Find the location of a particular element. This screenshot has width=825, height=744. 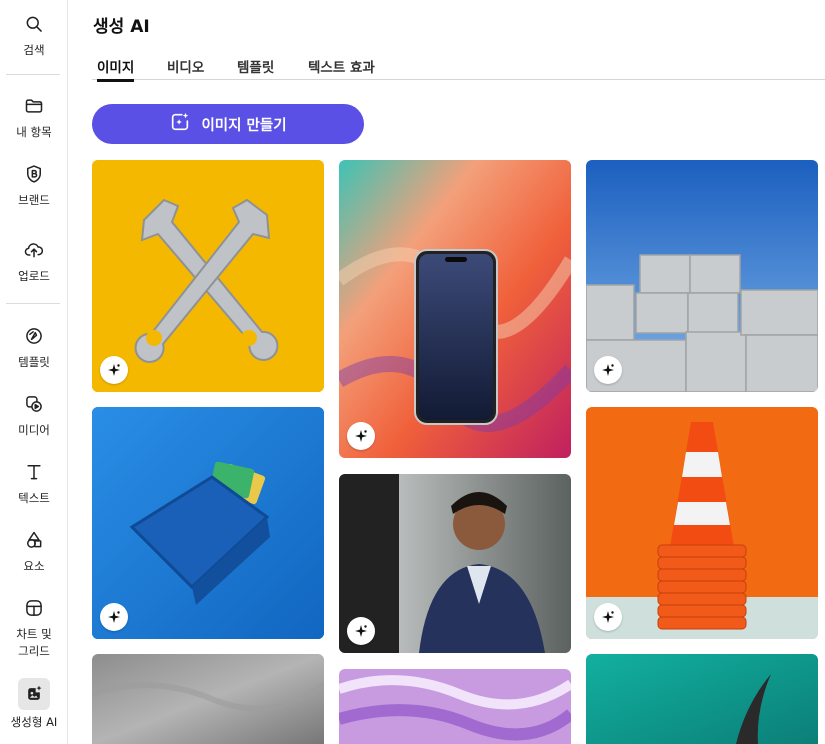

feather-image is located at coordinates (702, 699).